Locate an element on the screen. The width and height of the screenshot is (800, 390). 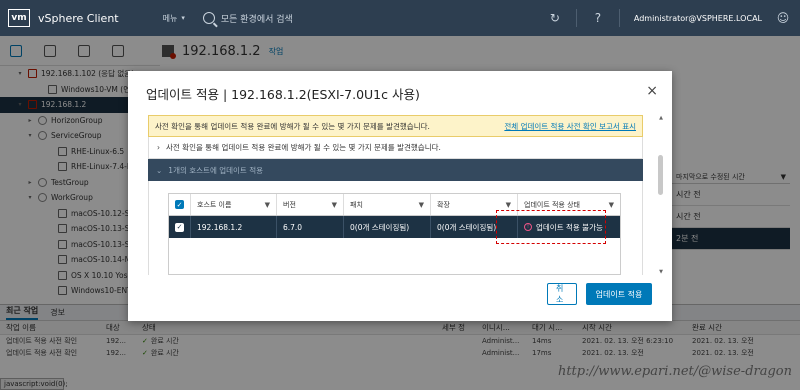
host-name-cell: 192.168.1.2 is located at coordinates (234, 227).